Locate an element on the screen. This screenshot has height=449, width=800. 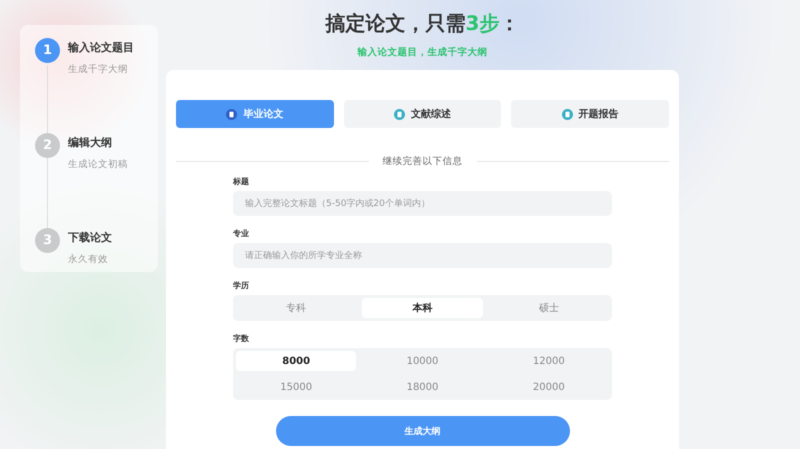
field-label: 标题 is located at coordinates (241, 181).